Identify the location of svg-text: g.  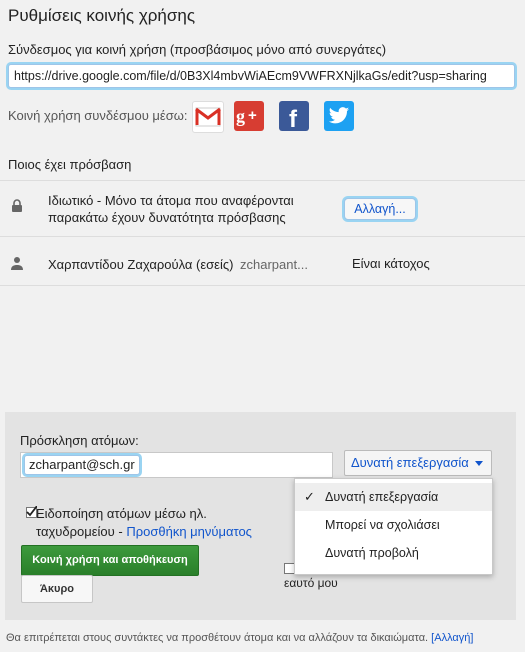
(240, 116).